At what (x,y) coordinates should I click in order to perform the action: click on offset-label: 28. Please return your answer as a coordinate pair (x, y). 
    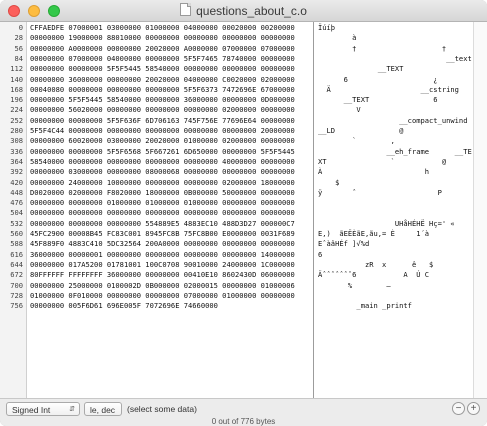
    Looking at the image, I should click on (18, 38).